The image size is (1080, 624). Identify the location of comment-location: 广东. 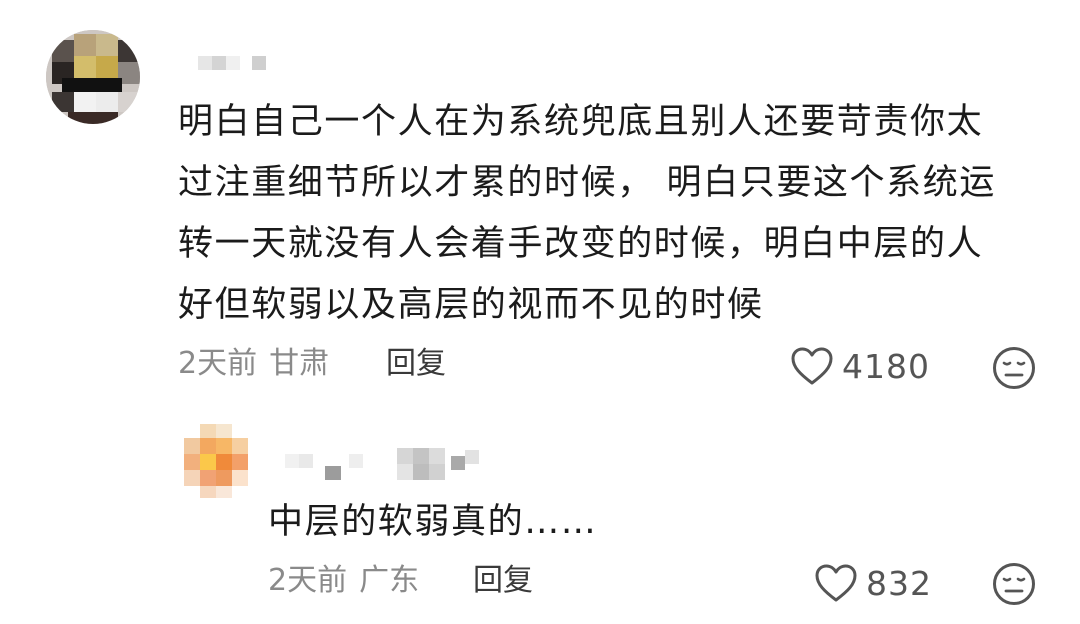
(389, 580).